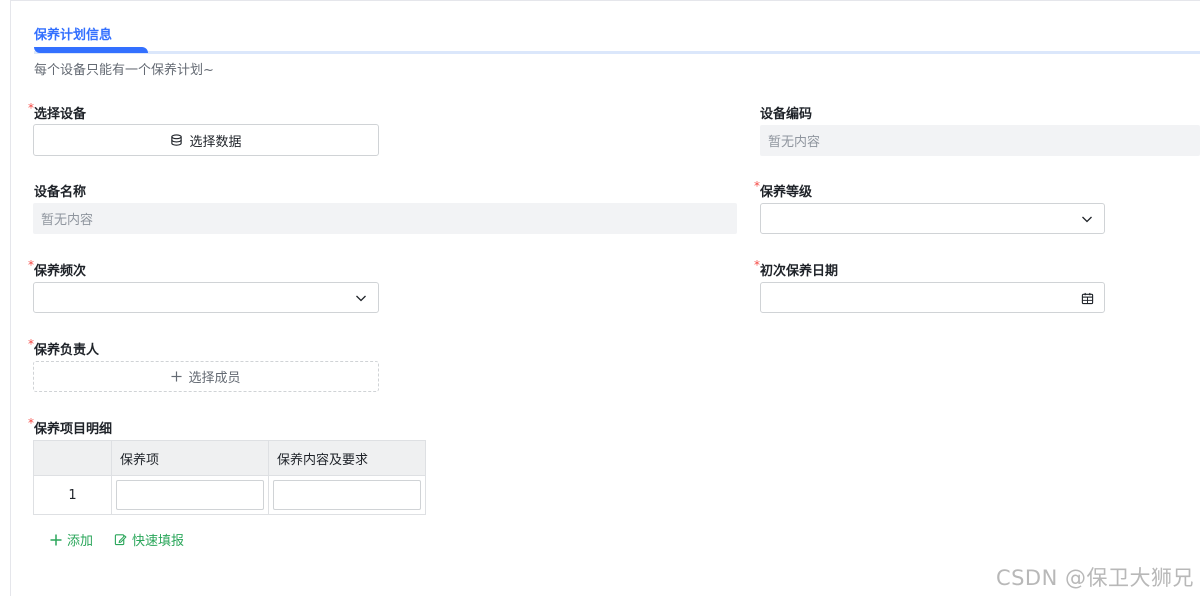 The width and height of the screenshot is (1200, 596). What do you see at coordinates (932, 297) in the screenshot?
I see `first-date-picker` at bounding box center [932, 297].